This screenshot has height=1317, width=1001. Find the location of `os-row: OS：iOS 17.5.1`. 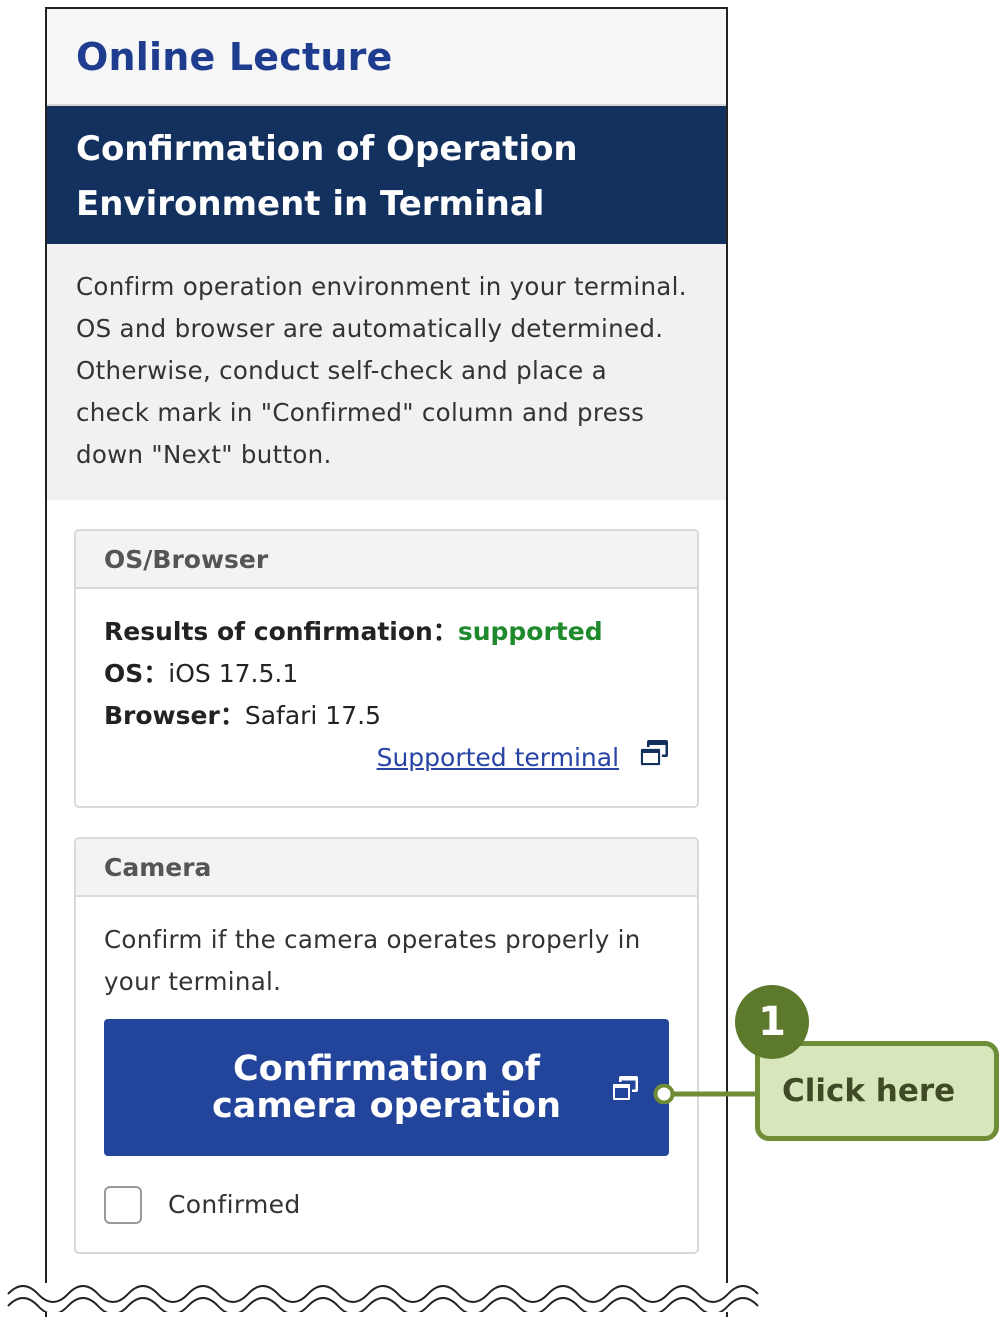

os-row: OS：iOS 17.5.1 is located at coordinates (386, 674).